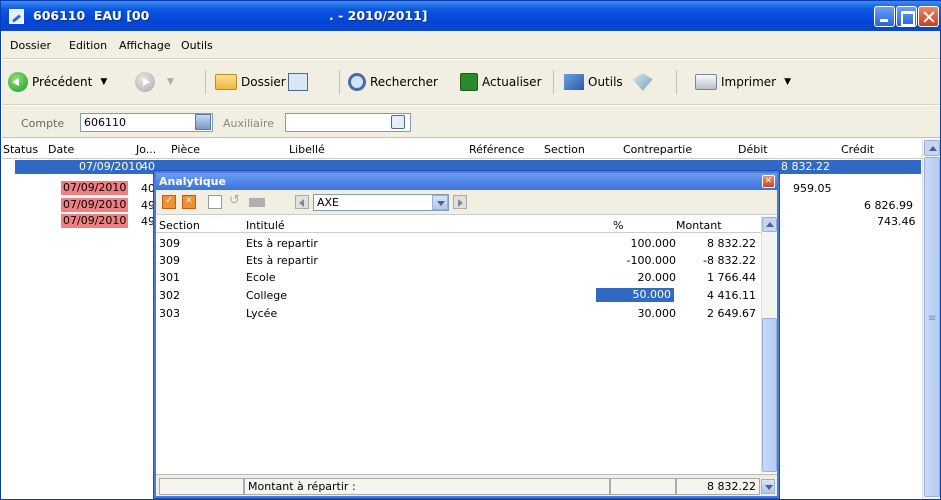 This screenshot has height=500, width=941. I want to click on forward-button: ▼, so click(154, 82).